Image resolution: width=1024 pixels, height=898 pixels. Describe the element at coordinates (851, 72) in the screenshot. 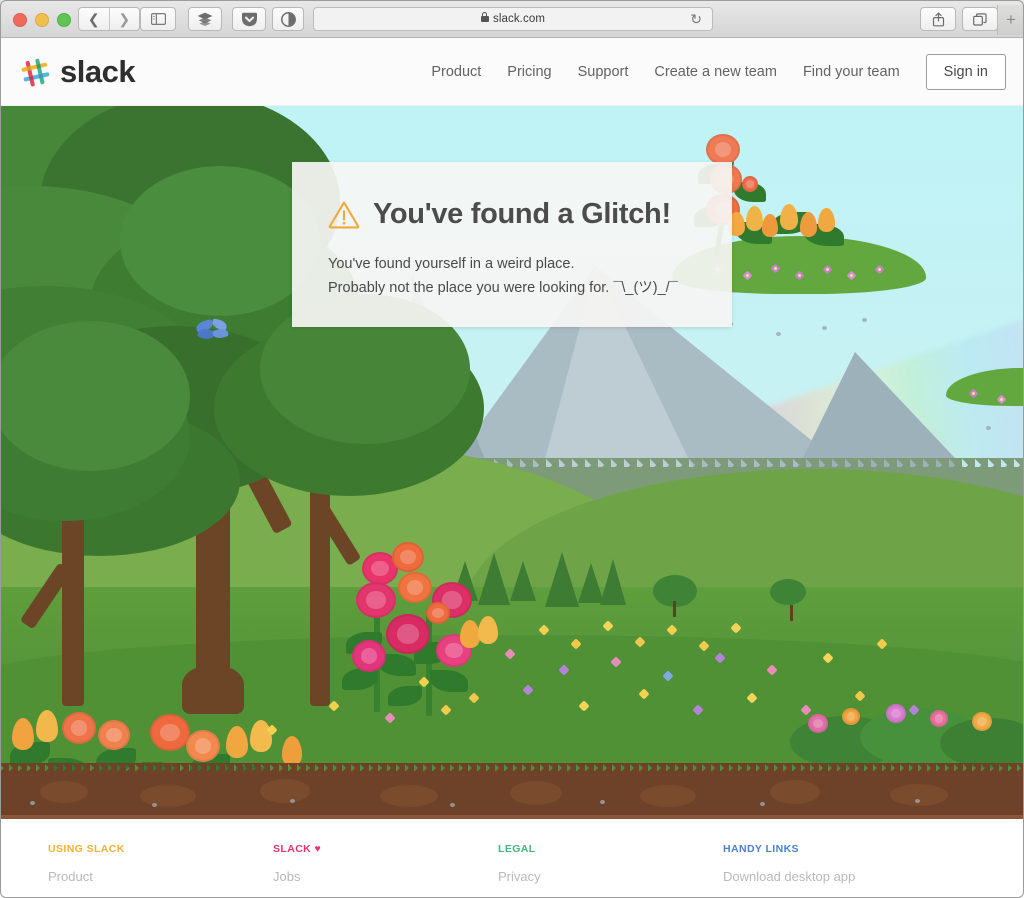

I see `nav-link-find-your-team: Find your team` at that location.